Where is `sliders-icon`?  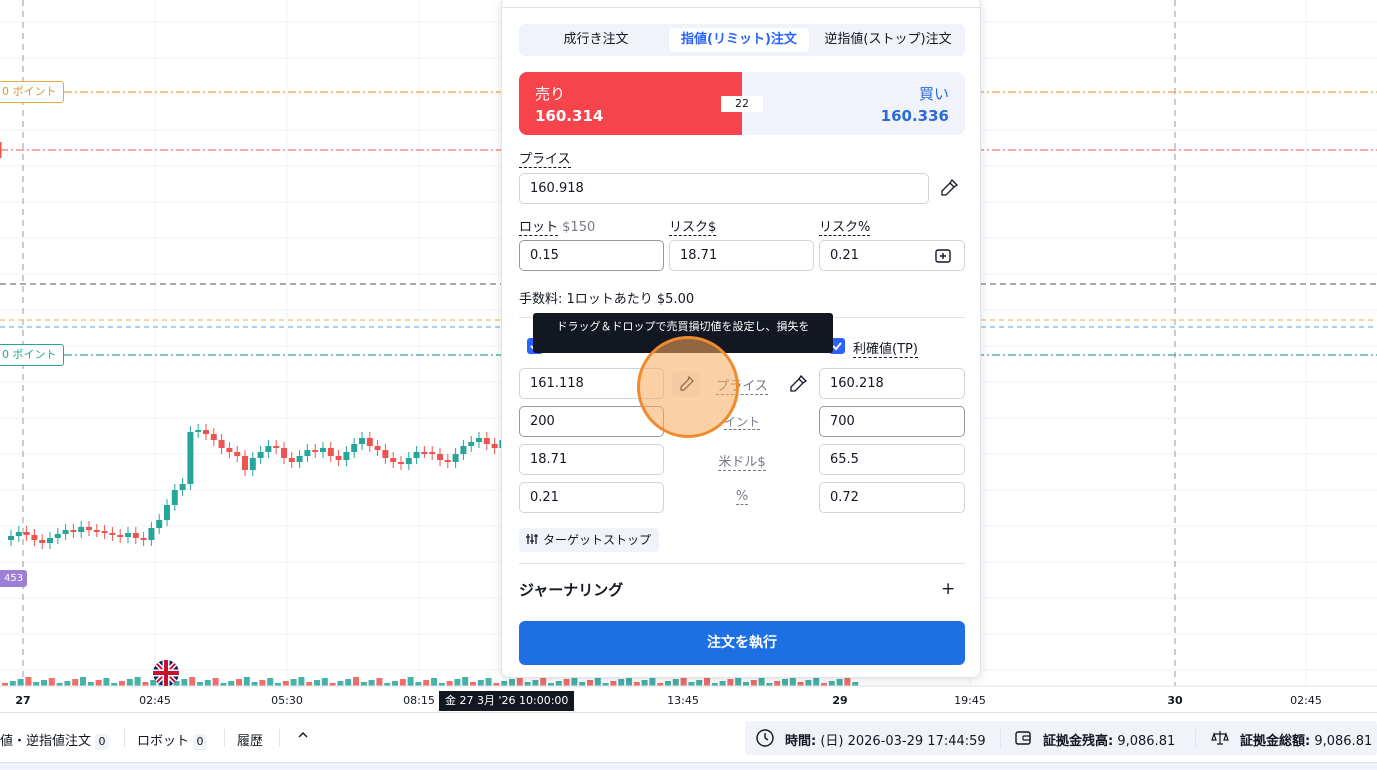
sliders-icon is located at coordinates (532, 539).